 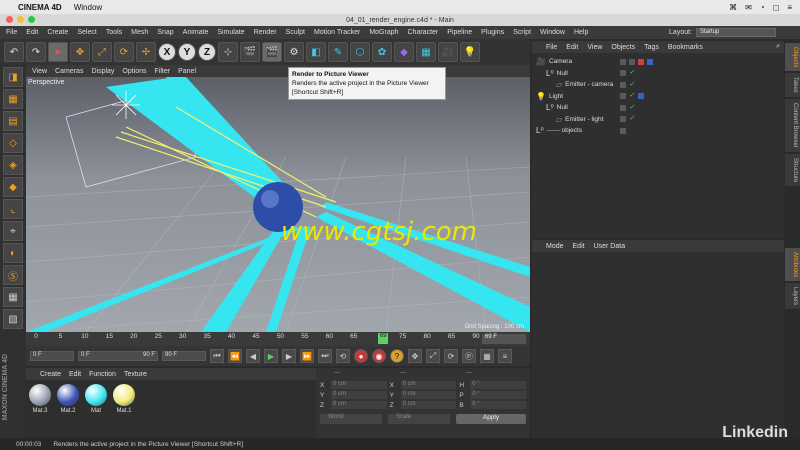 I want to click on rotate-key-icon: ⟳, so click(x=451, y=356).